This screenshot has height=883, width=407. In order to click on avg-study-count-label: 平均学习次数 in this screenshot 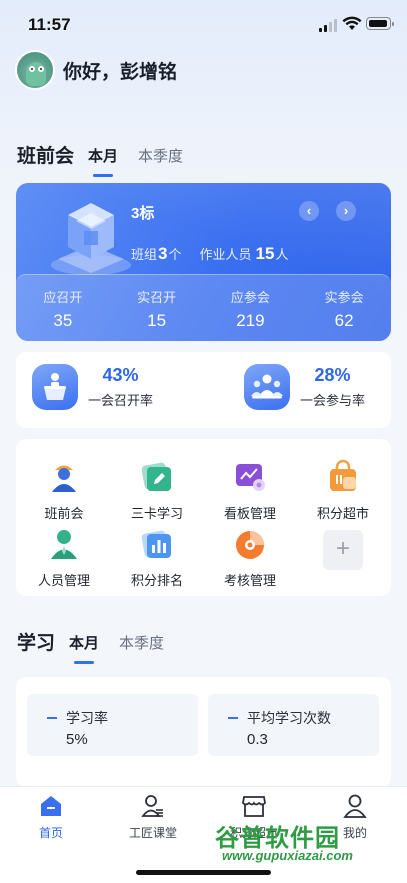, I will do `click(279, 718)`.